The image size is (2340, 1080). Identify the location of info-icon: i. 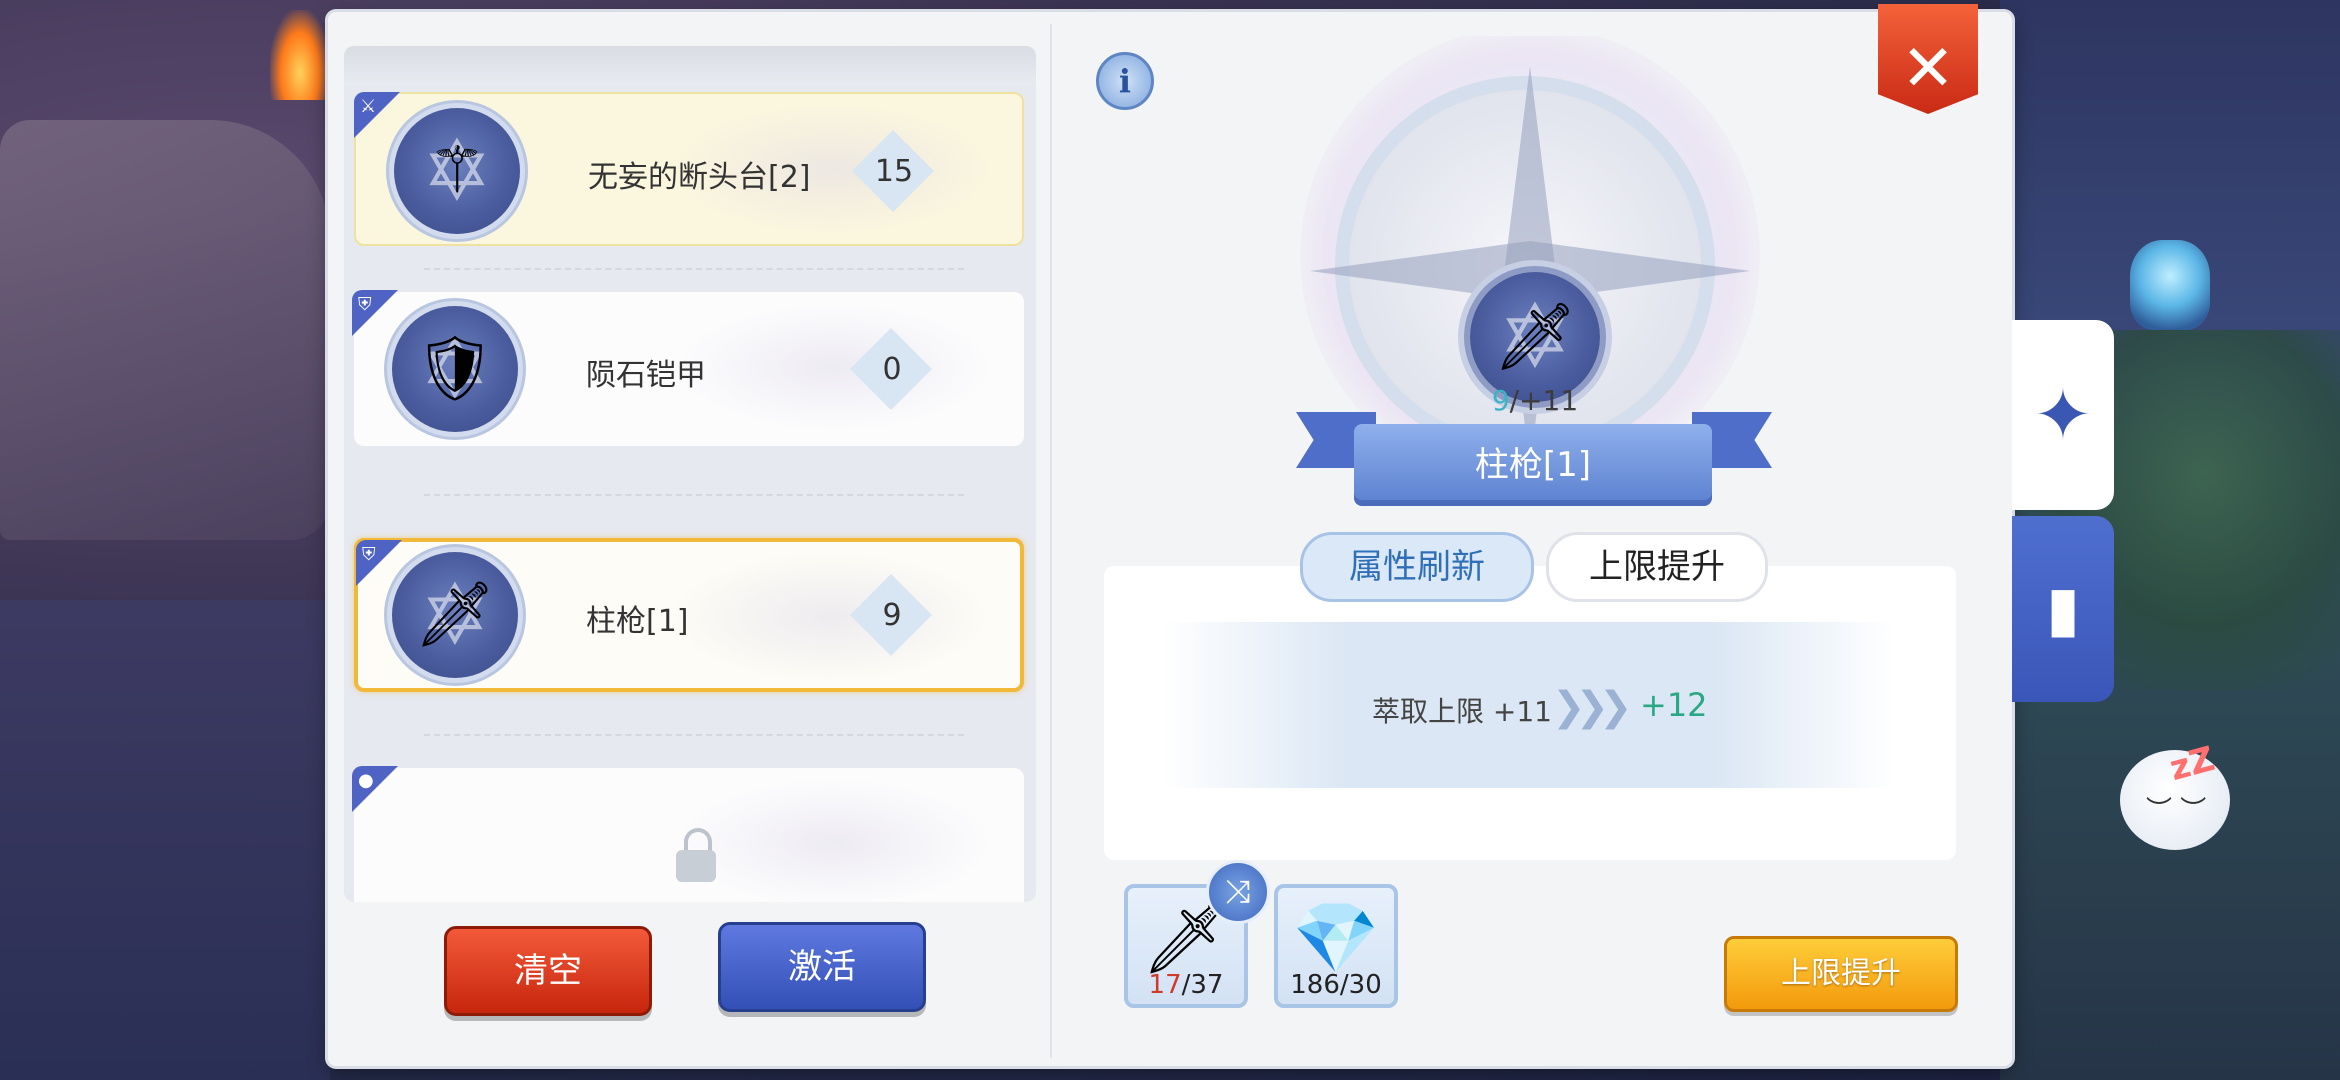
(1125, 81).